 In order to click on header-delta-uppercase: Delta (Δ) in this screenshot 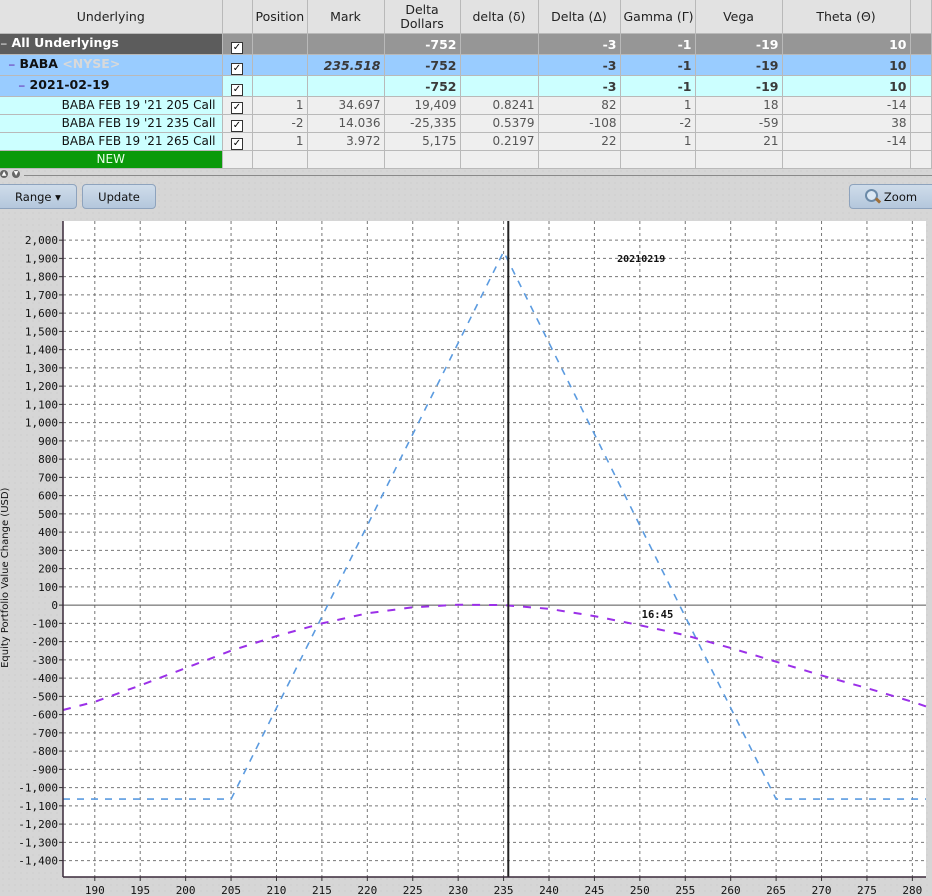, I will do `click(579, 17)`.